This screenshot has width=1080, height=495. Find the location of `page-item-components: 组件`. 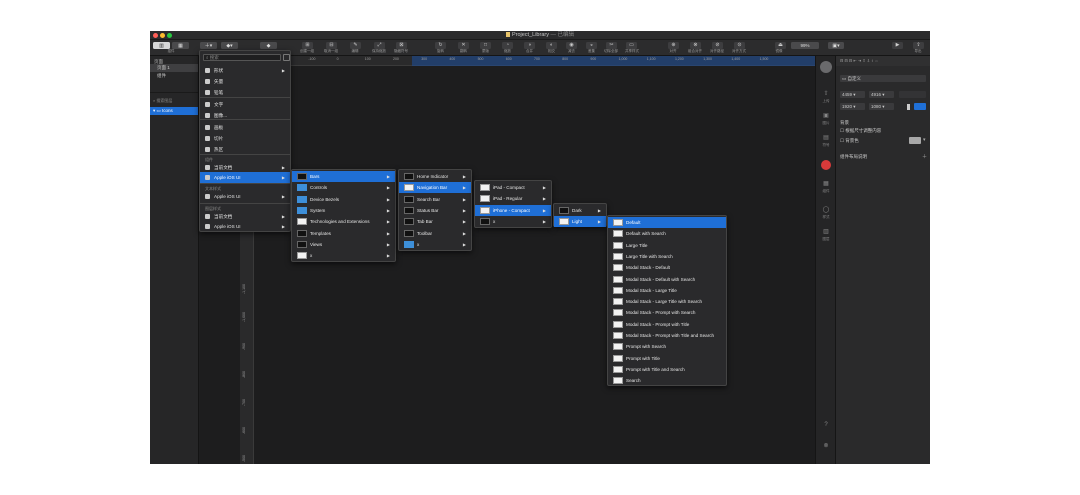

page-item-components: 组件 is located at coordinates (174, 76).